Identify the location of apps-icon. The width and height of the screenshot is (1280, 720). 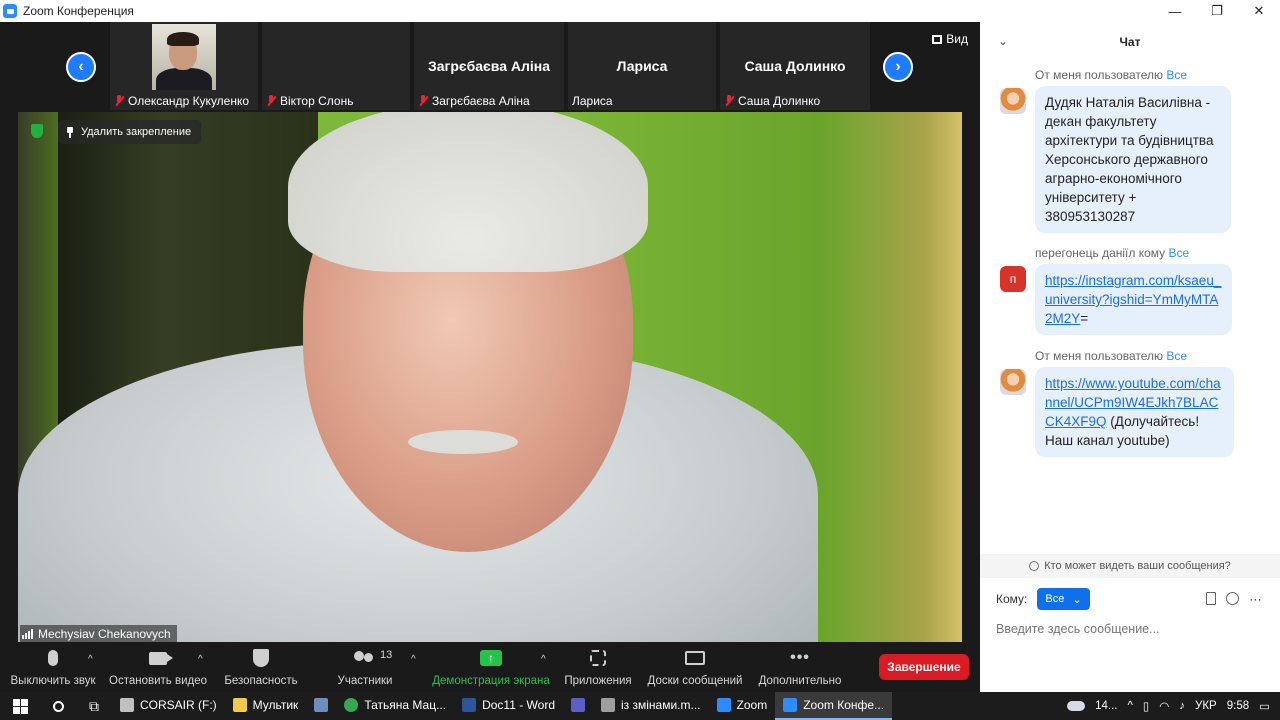
(598, 658).